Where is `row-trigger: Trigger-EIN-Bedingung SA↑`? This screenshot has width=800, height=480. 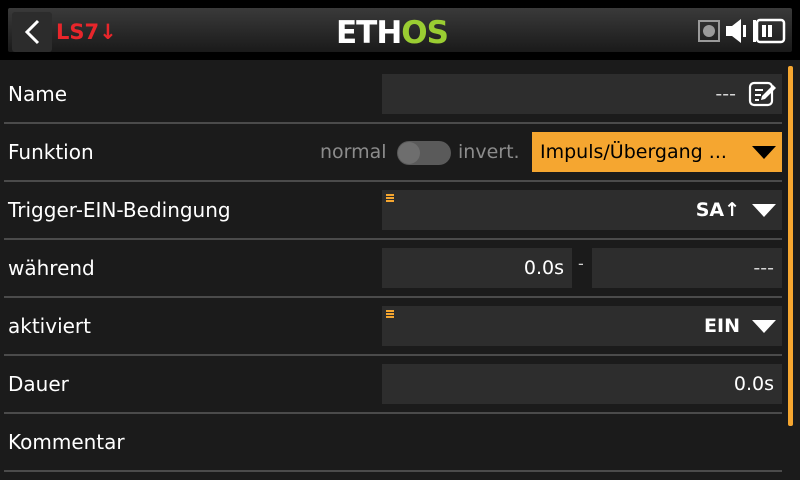 row-trigger: Trigger-EIN-Bedingung SA↑ is located at coordinates (391, 211).